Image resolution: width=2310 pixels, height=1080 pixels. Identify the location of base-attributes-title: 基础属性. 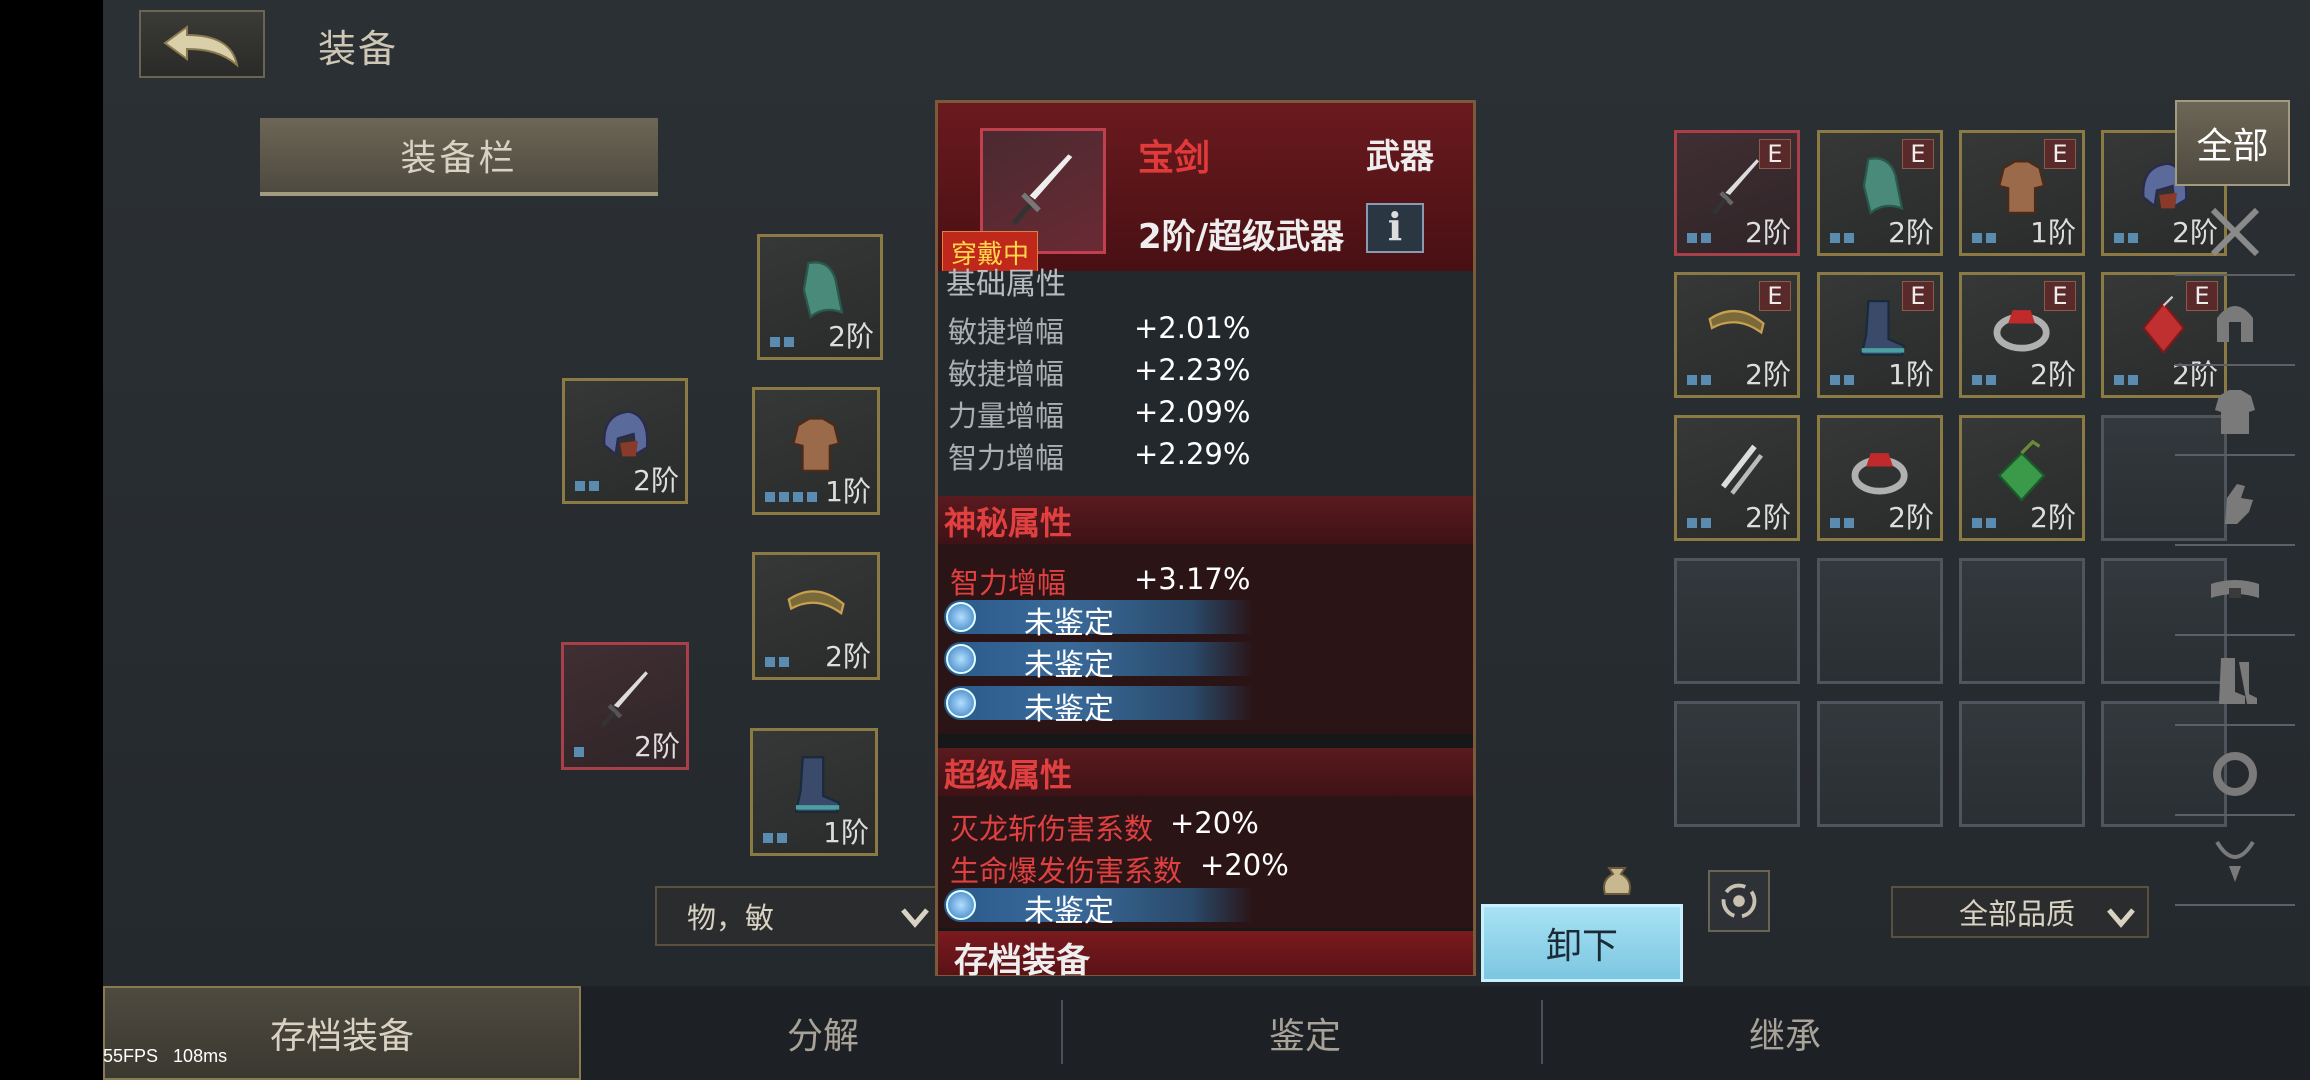
(1006, 284).